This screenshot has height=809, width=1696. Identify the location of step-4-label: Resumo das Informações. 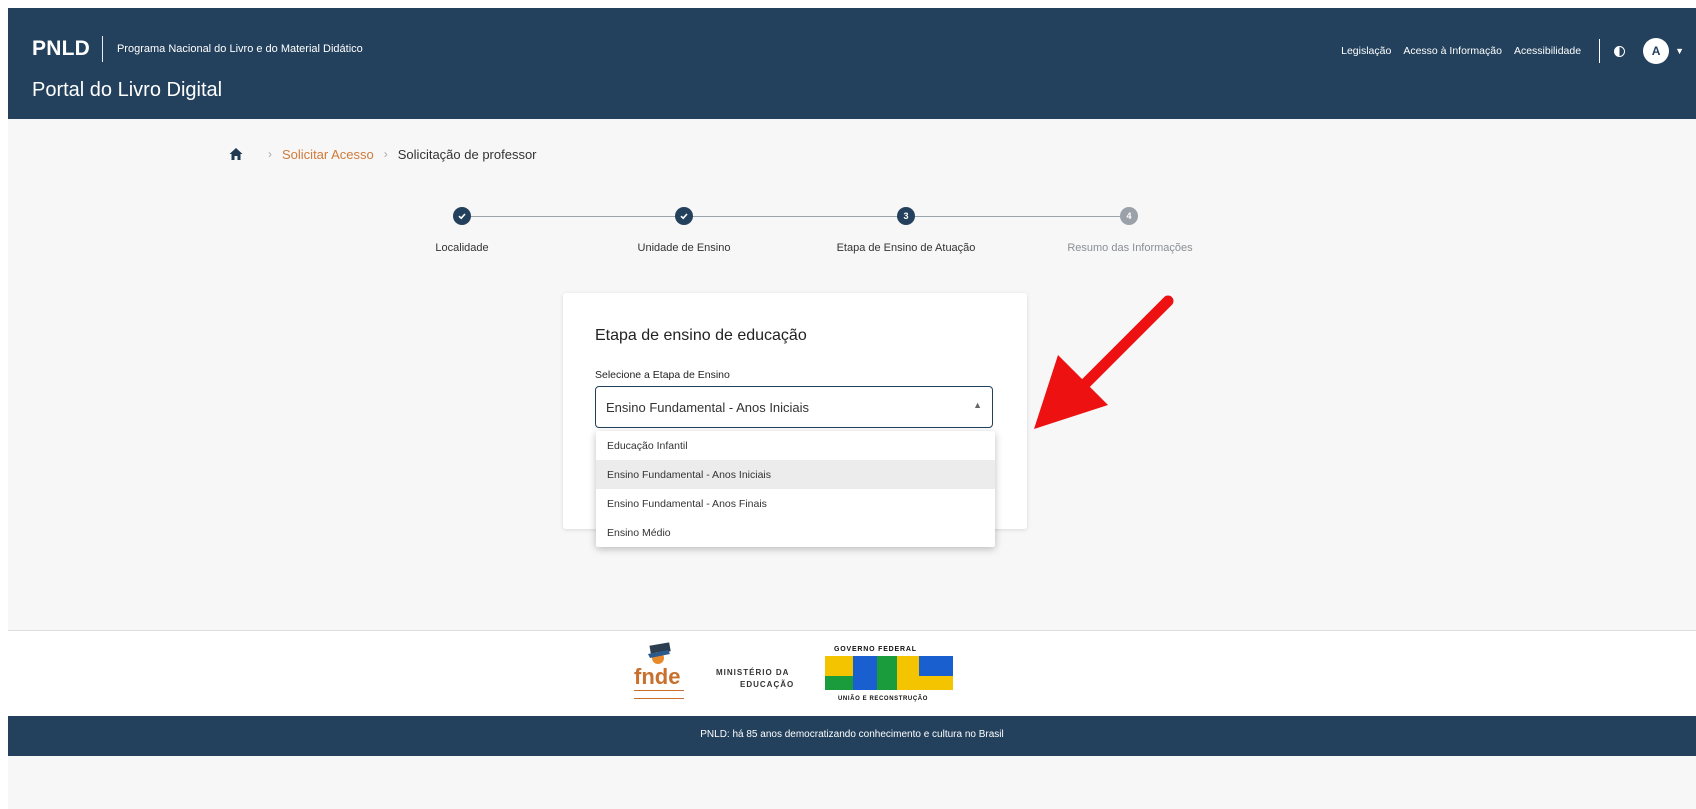
(1130, 248).